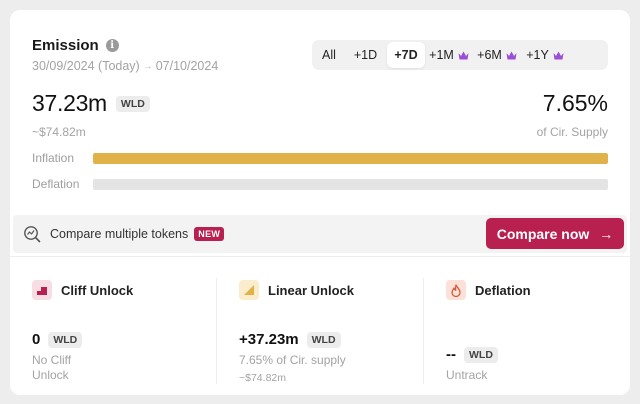 The image size is (640, 404). I want to click on deflation-column: Deflation -- WLD Untrack, so click(527, 325).